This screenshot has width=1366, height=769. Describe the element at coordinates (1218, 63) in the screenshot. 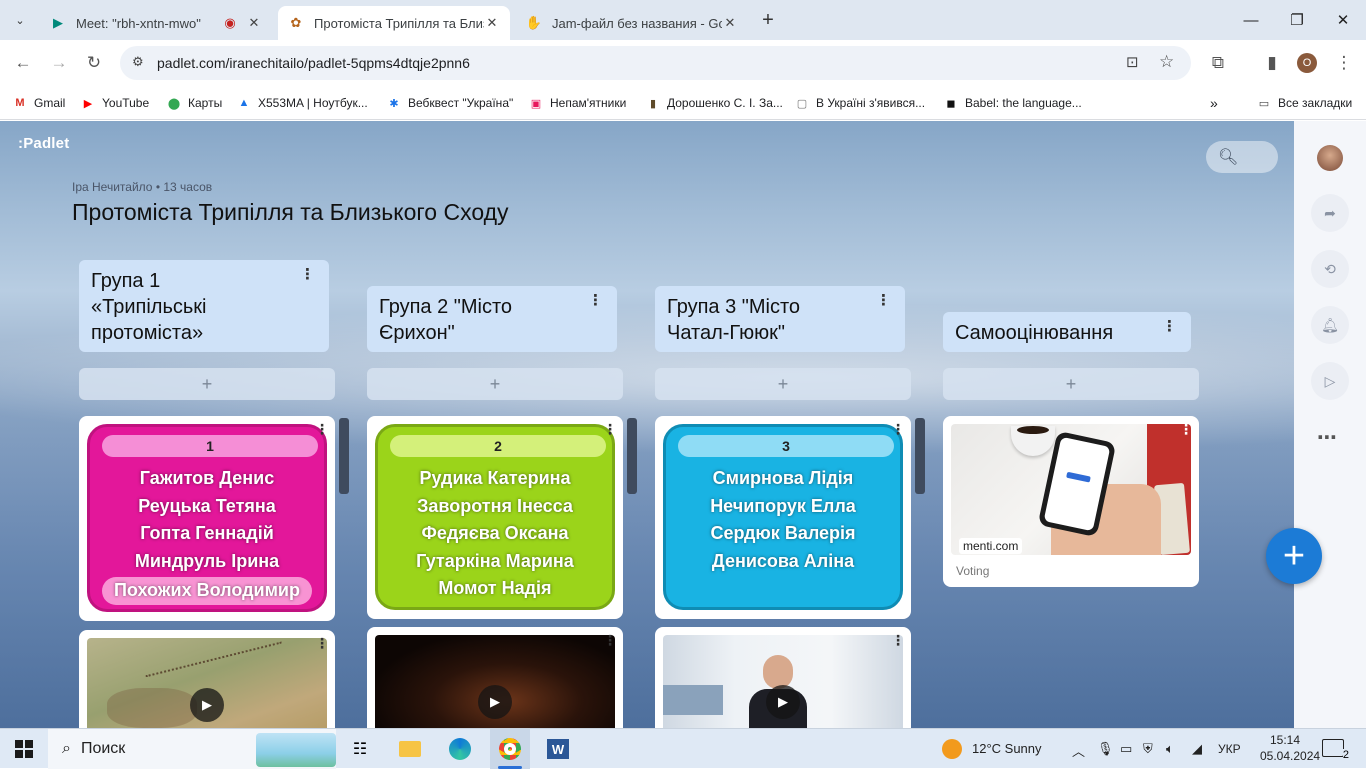

I see `extensions-icon: ⧉` at that location.